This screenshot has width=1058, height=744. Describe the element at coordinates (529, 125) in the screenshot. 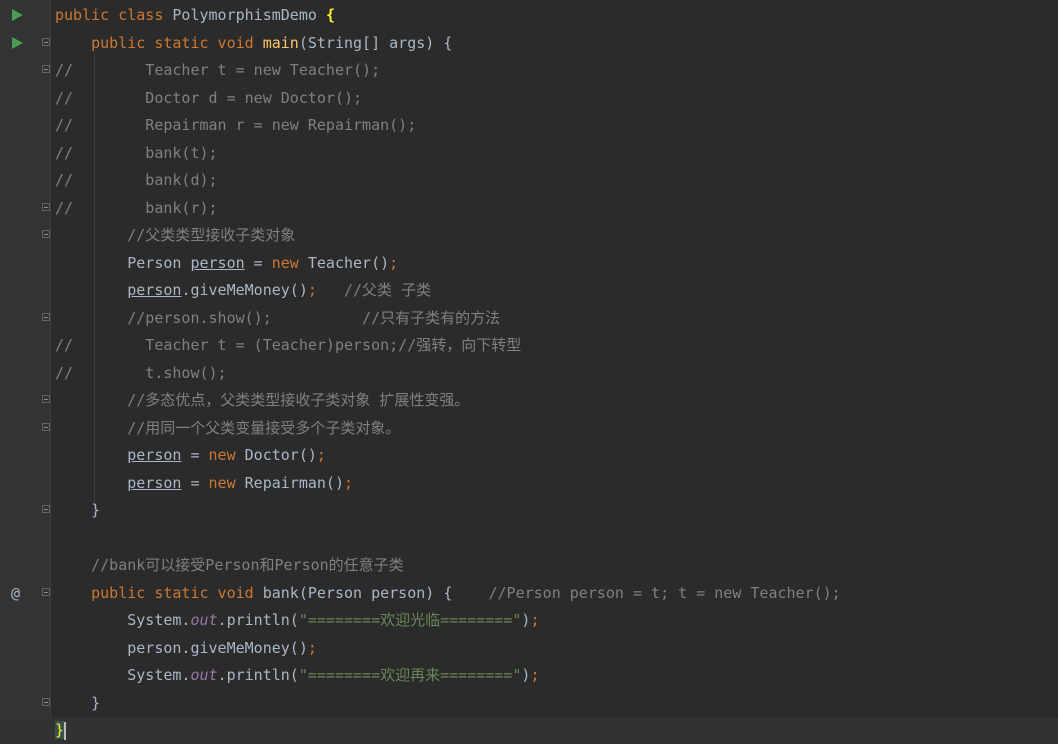

I see `code-line: // Repairman r = new Repairman();` at that location.